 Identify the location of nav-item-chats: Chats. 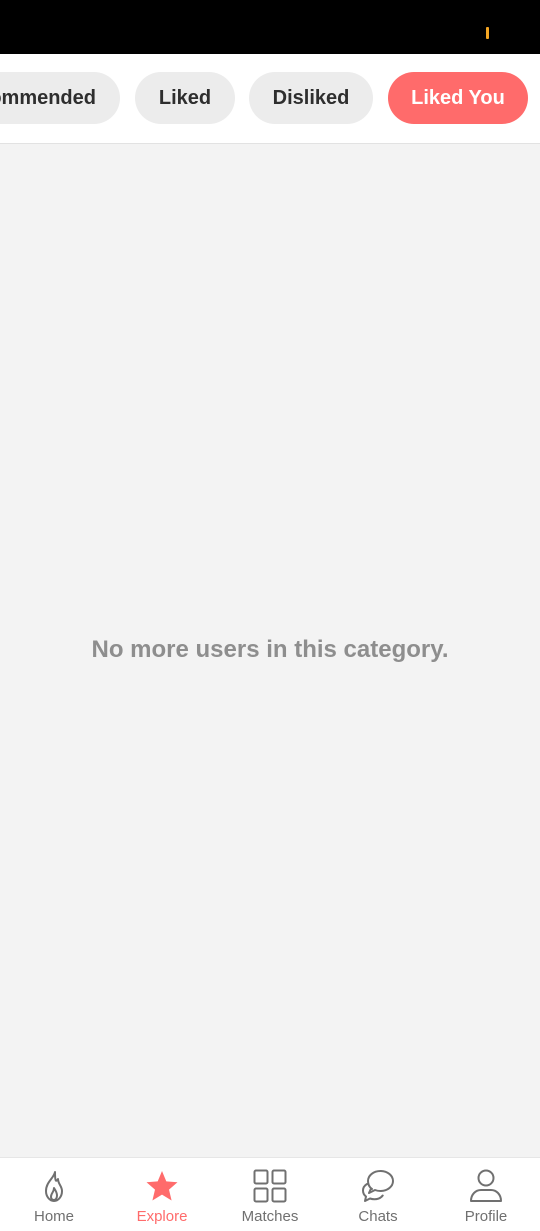
(378, 1194).